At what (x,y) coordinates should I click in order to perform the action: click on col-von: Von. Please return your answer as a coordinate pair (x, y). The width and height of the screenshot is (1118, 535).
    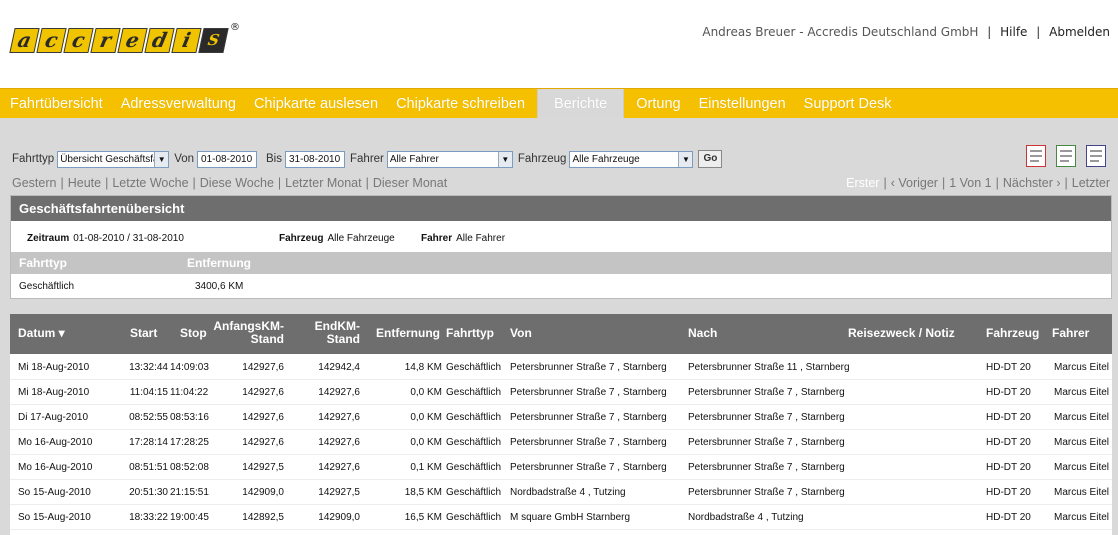
    Looking at the image, I should click on (521, 333).